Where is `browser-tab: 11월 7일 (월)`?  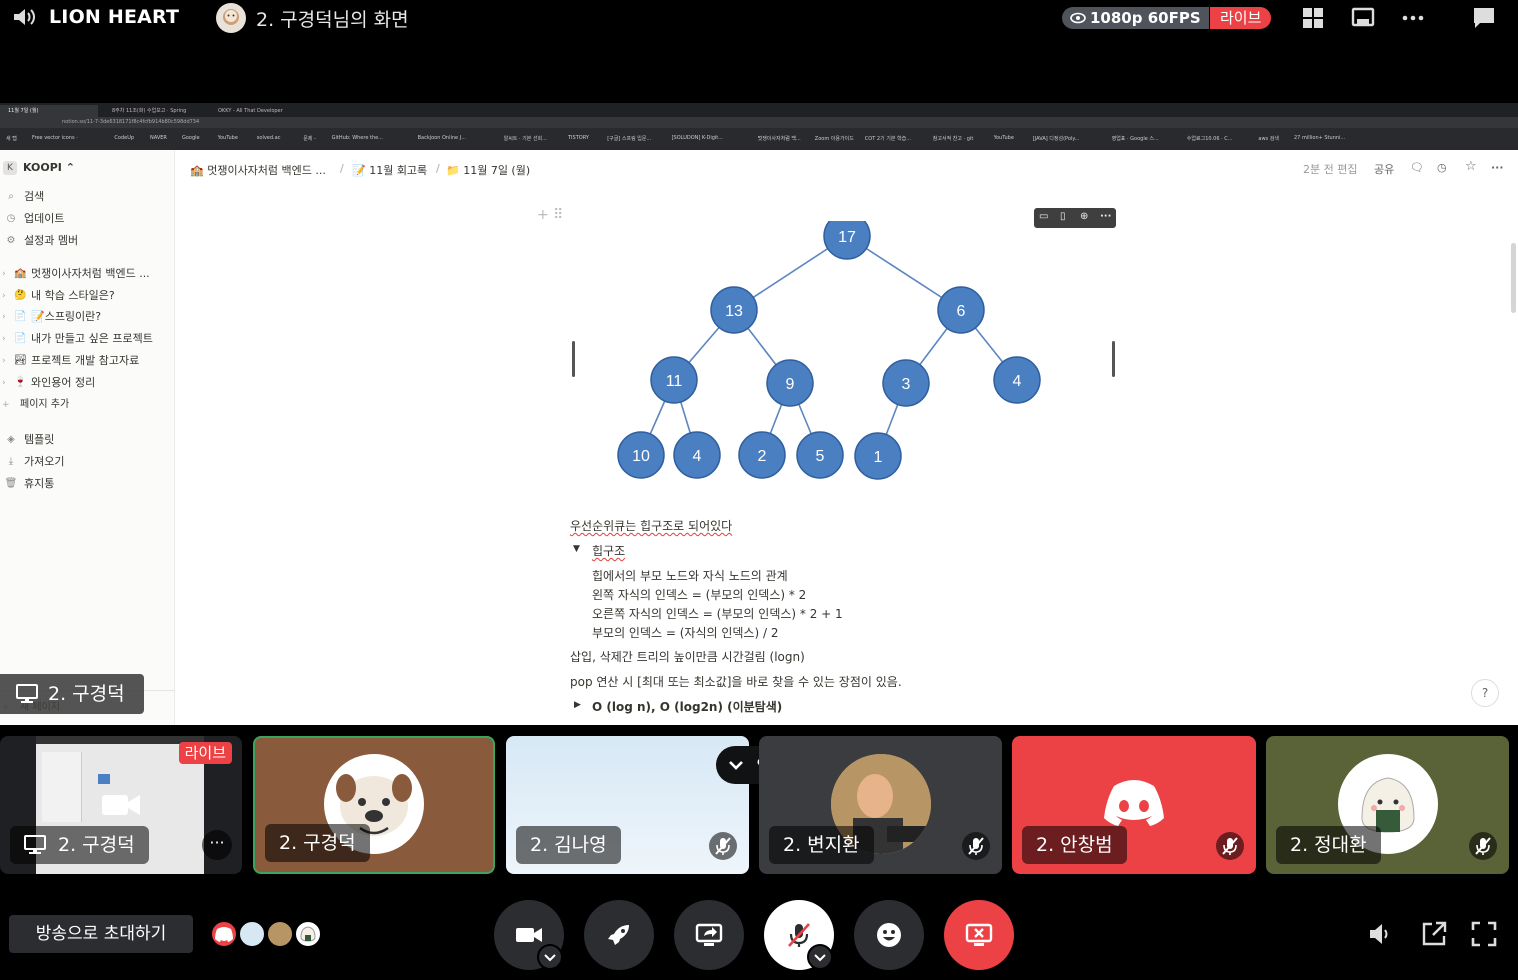
browser-tab: 11월 7일 (월) is located at coordinates (49, 111).